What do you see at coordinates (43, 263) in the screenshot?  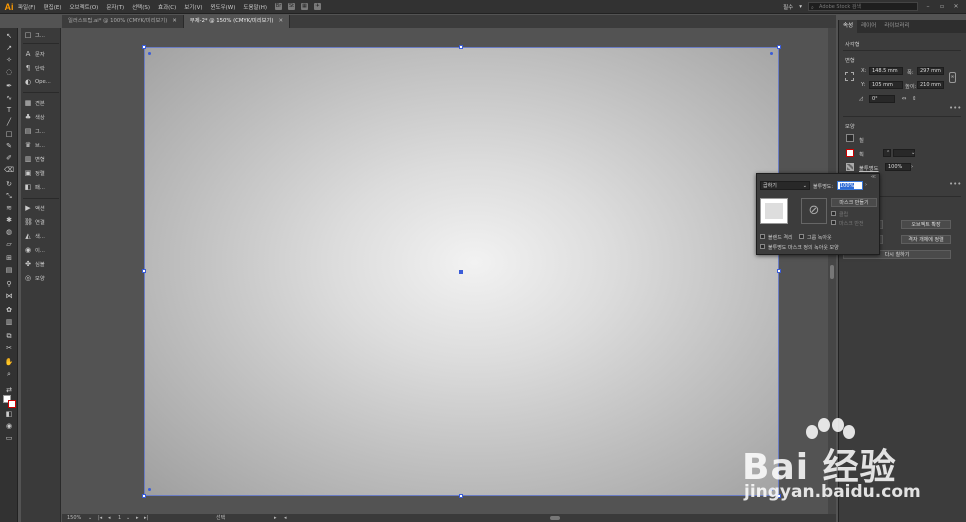 I see `panel-item-symbols: ✤ 심볼` at bounding box center [43, 263].